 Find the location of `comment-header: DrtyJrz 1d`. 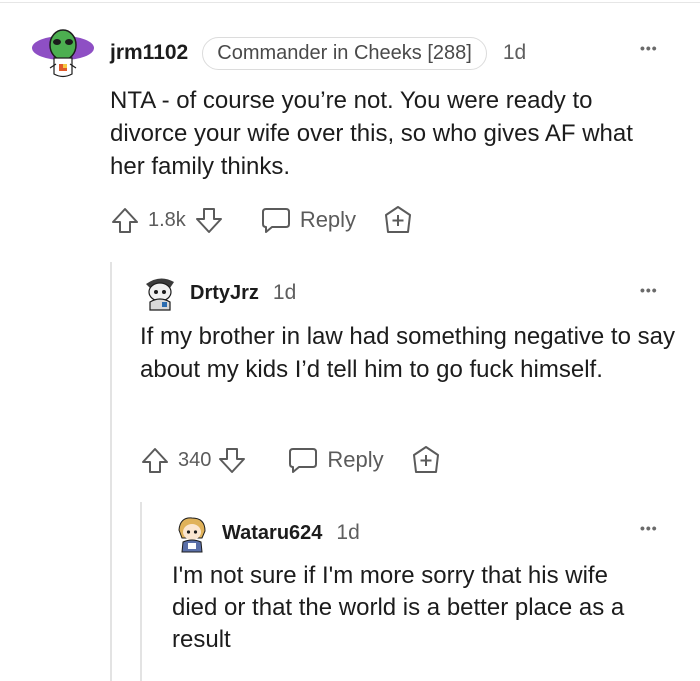

comment-header: DrtyJrz 1d is located at coordinates (243, 293).